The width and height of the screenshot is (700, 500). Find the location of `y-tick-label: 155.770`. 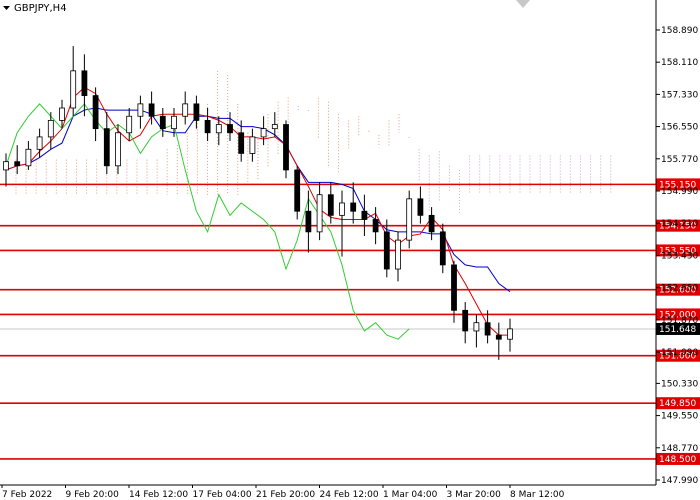

y-tick-label: 155.770 is located at coordinates (679, 160).